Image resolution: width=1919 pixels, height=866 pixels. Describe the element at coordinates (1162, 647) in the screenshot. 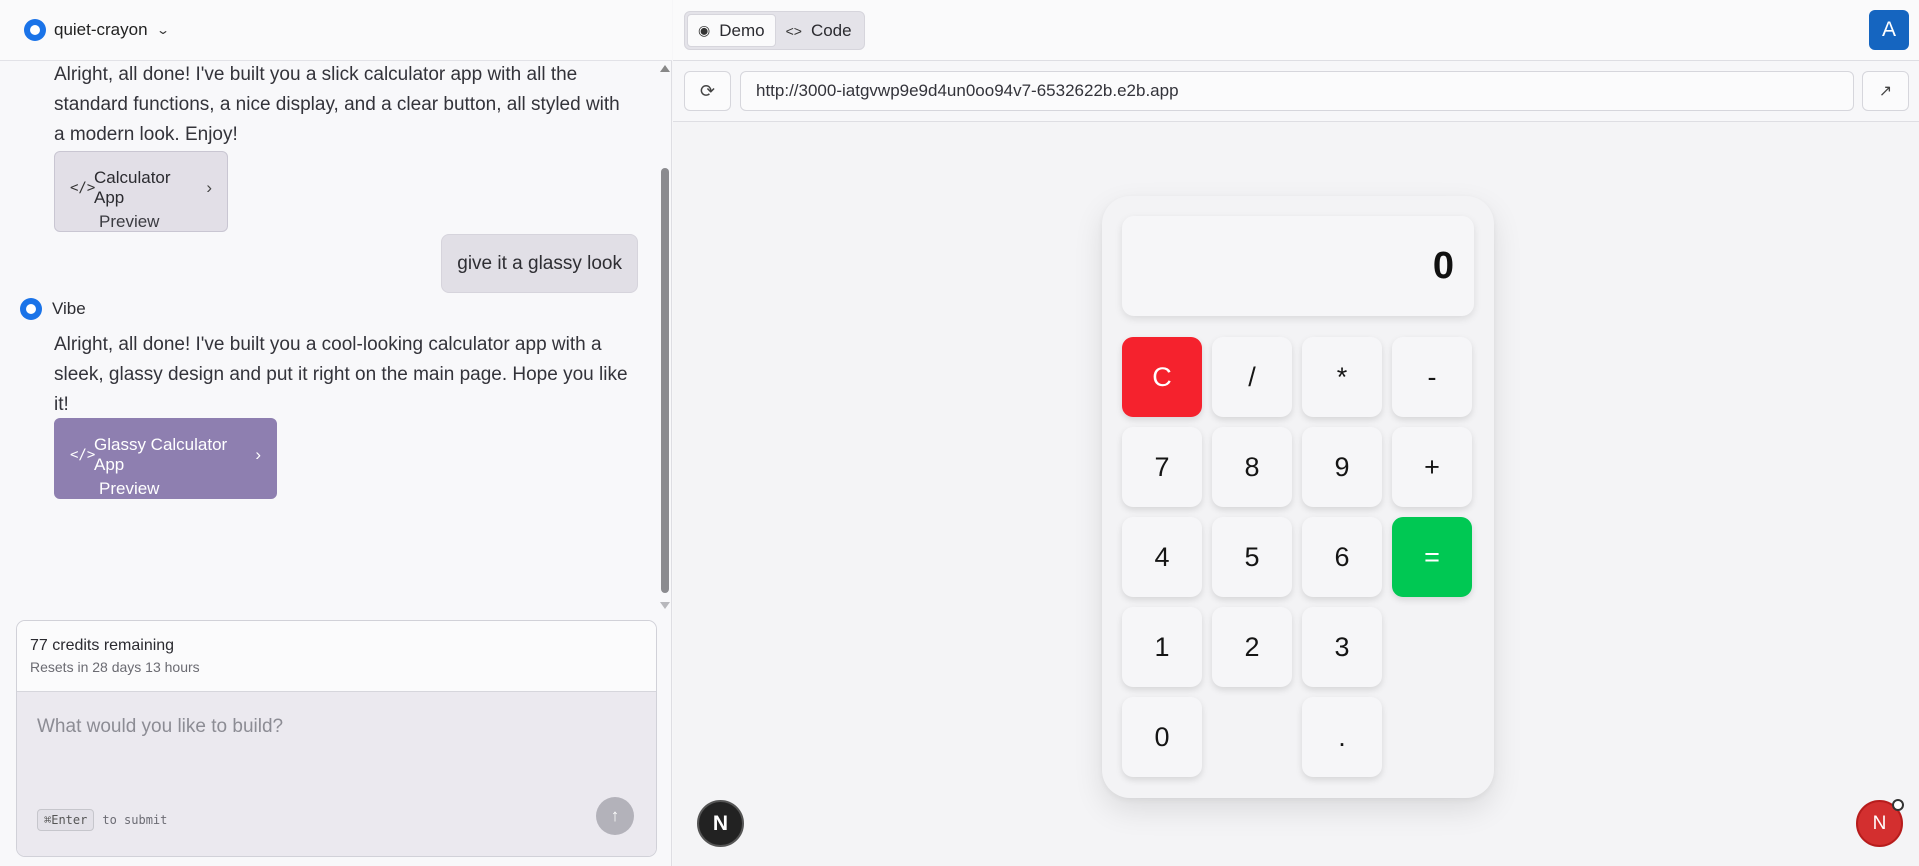

I see `key-1: 1` at that location.